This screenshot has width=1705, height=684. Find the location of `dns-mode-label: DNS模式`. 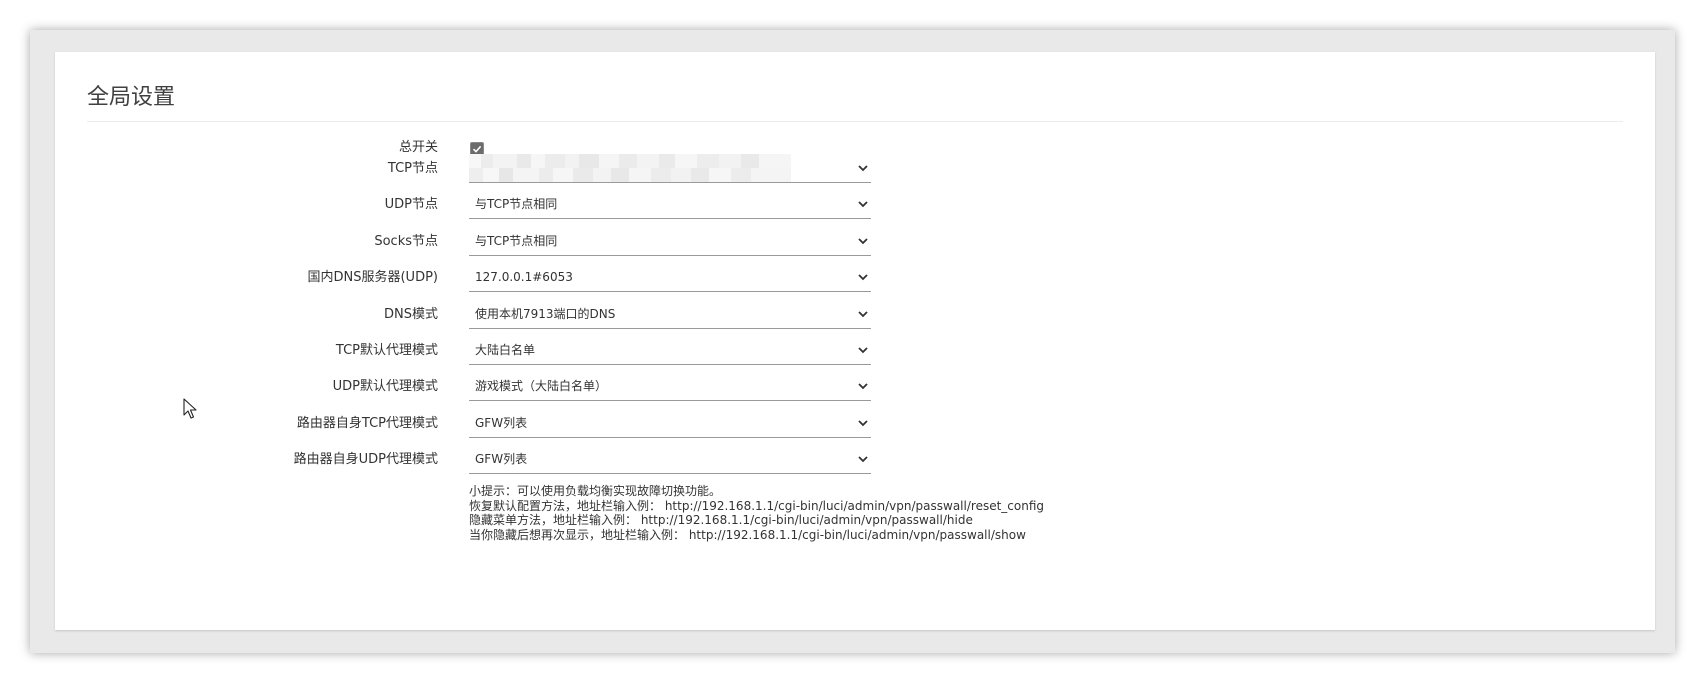

dns-mode-label: DNS模式 is located at coordinates (411, 314).